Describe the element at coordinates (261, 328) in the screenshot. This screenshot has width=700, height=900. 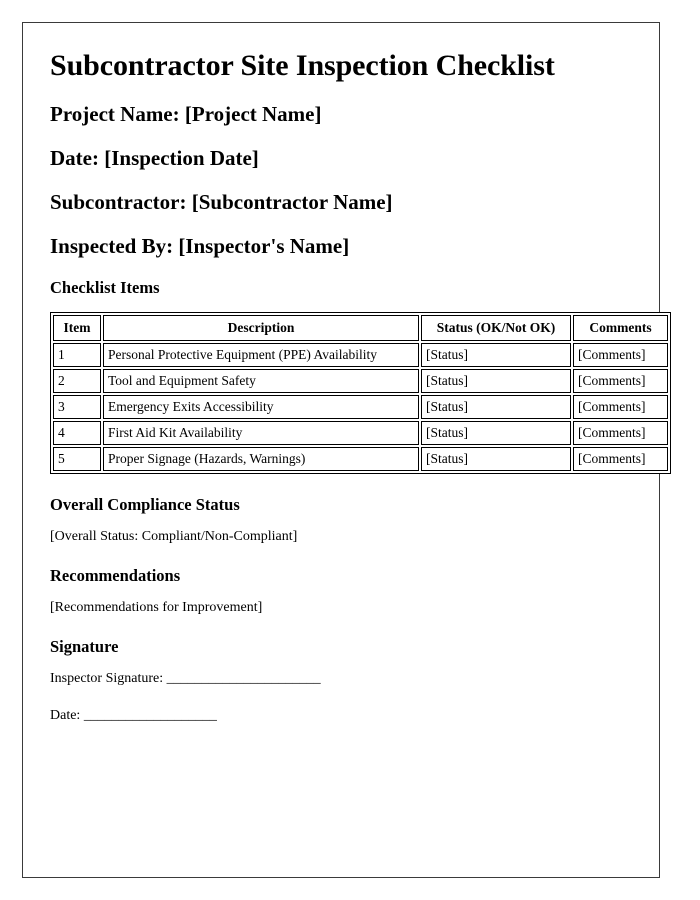
I see `column-header-description: Description` at that location.